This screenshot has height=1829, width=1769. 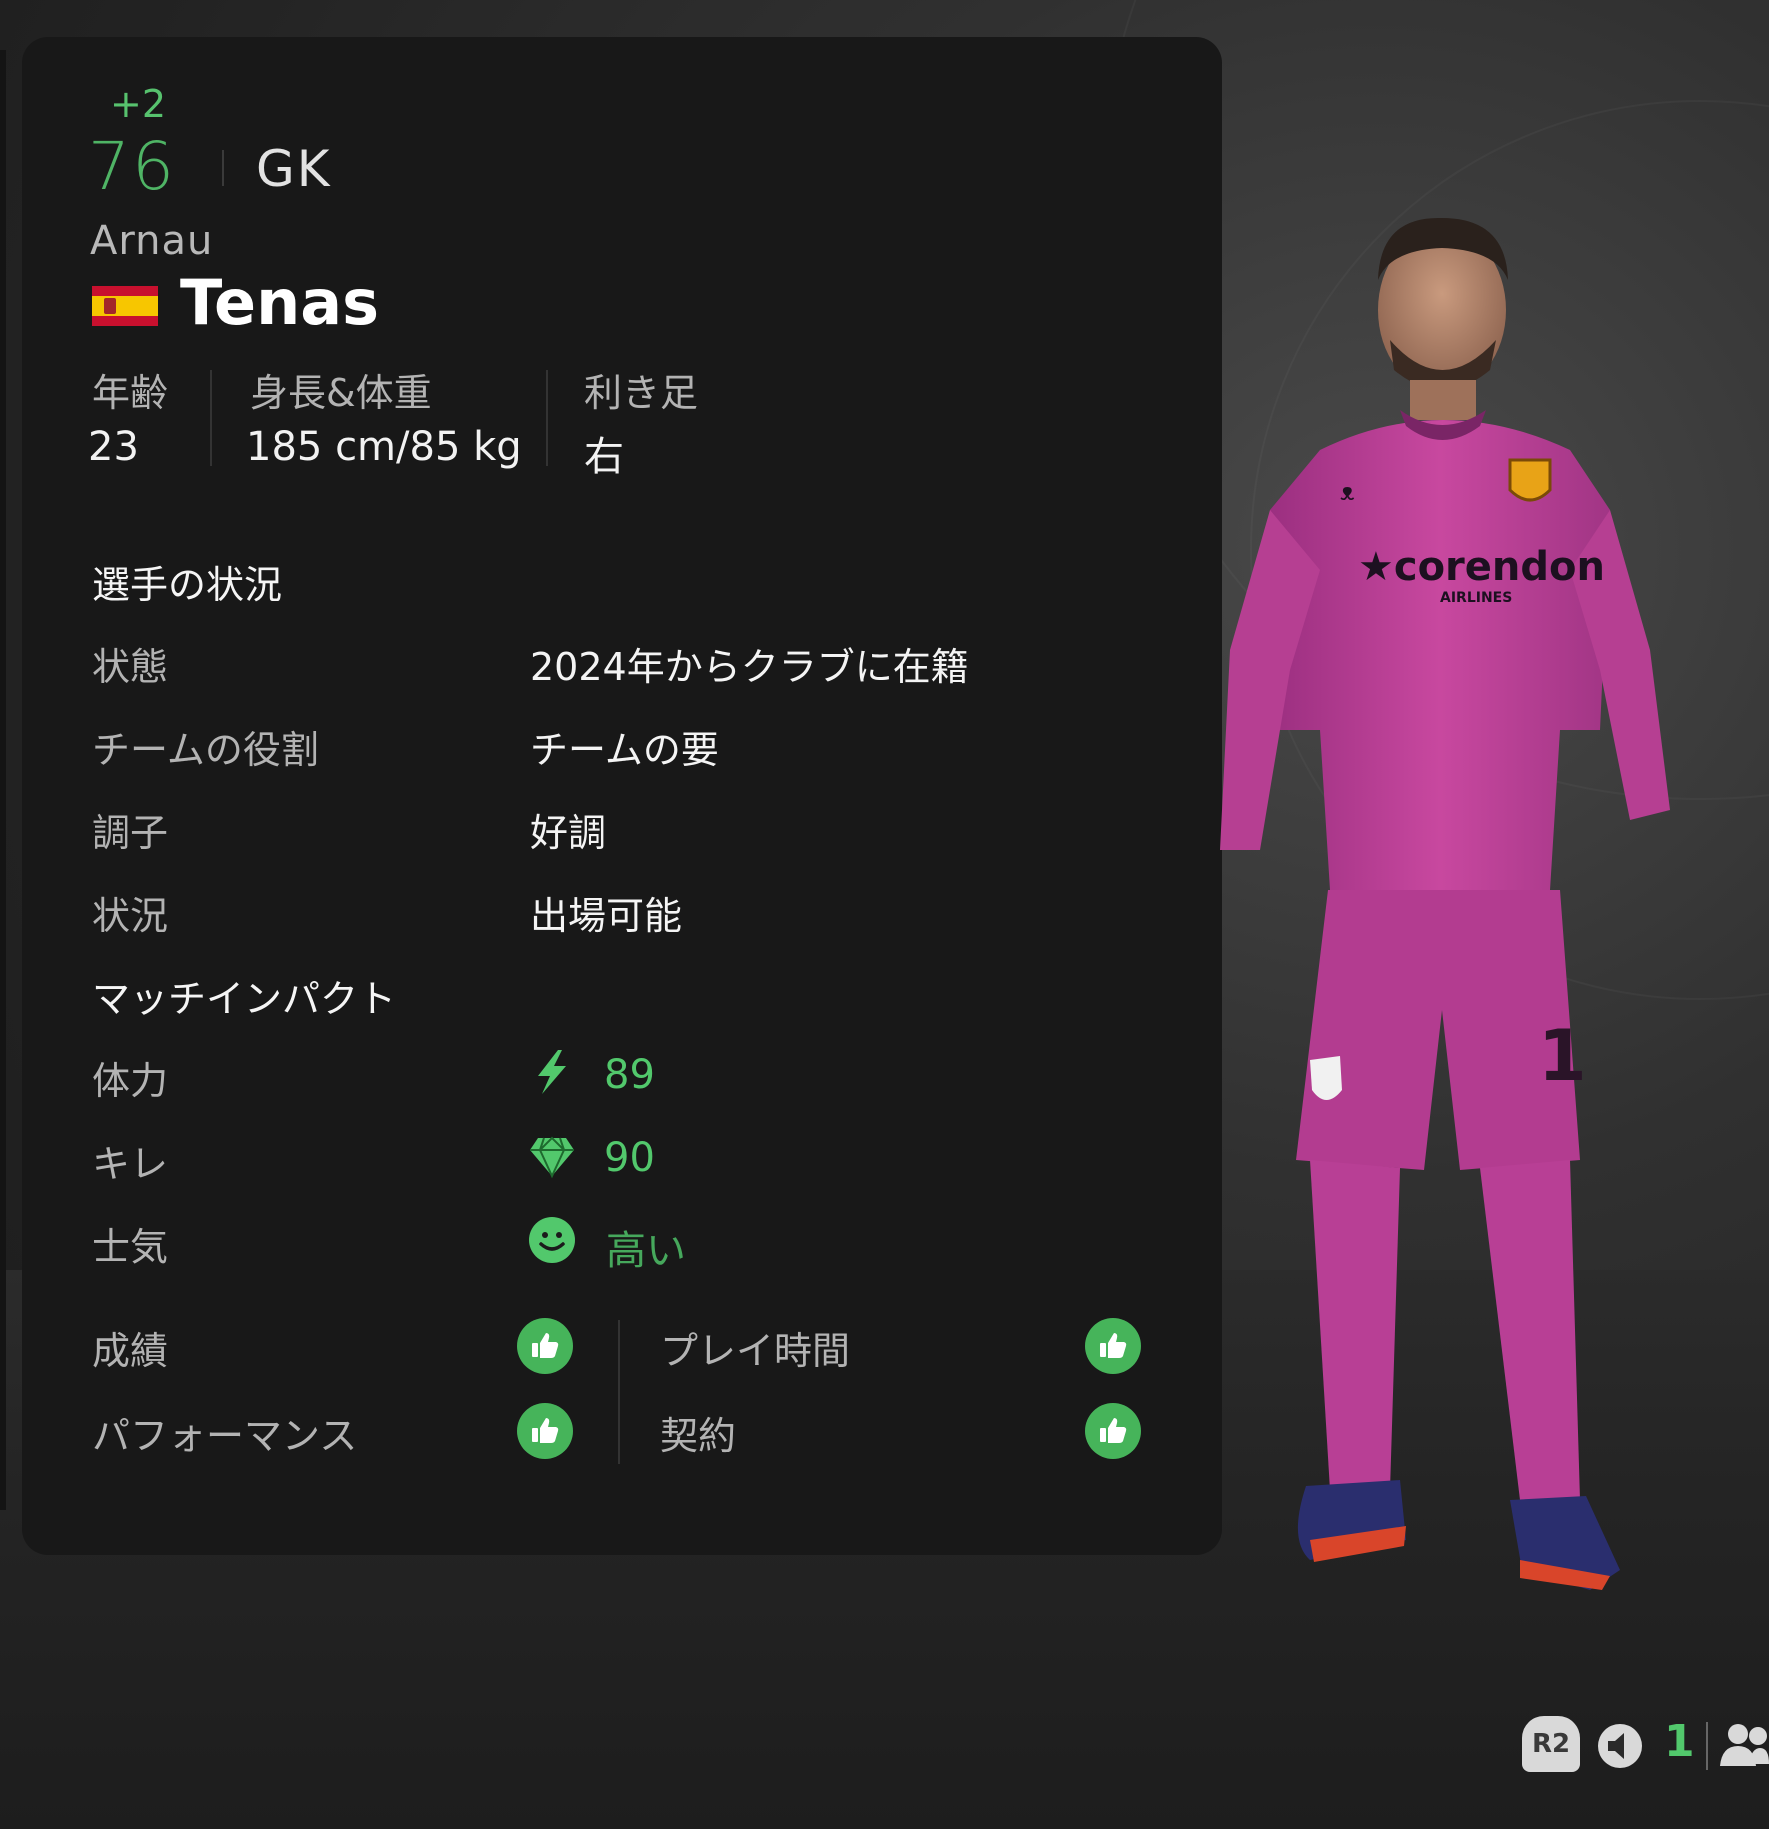 What do you see at coordinates (1551, 1744) in the screenshot?
I see `r2-button: R2` at bounding box center [1551, 1744].